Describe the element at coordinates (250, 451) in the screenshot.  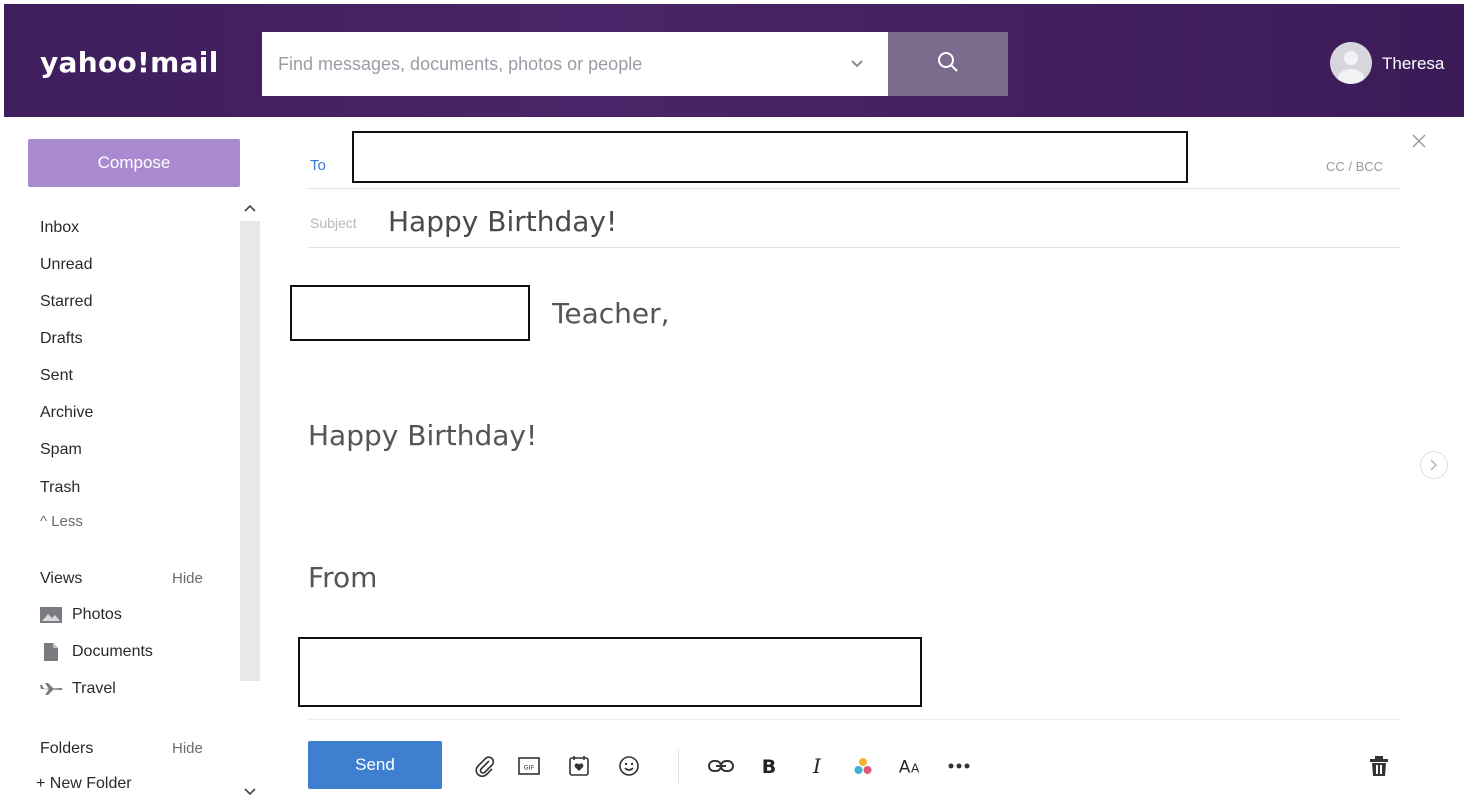
I see `sidebar-scrollbar` at that location.